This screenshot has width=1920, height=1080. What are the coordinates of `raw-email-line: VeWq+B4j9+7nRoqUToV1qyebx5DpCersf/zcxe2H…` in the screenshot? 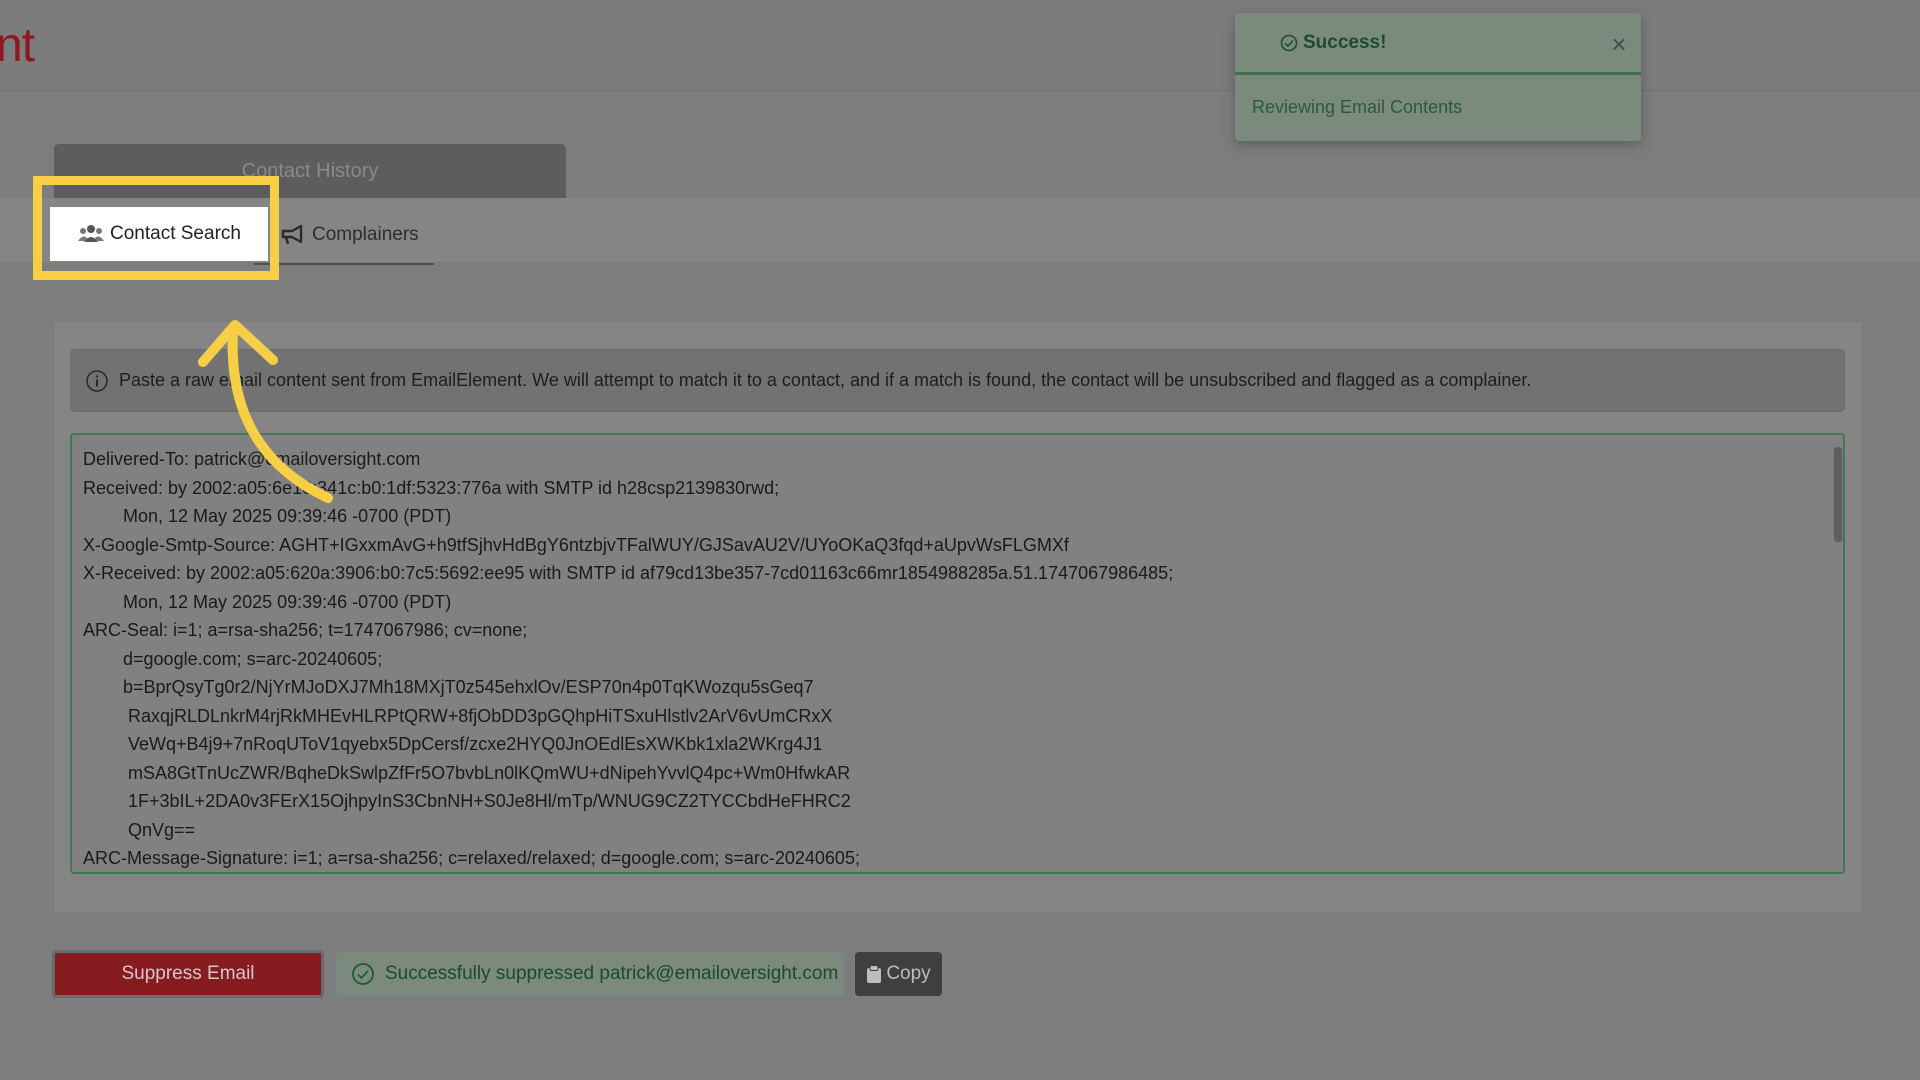 It's located at (453, 744).